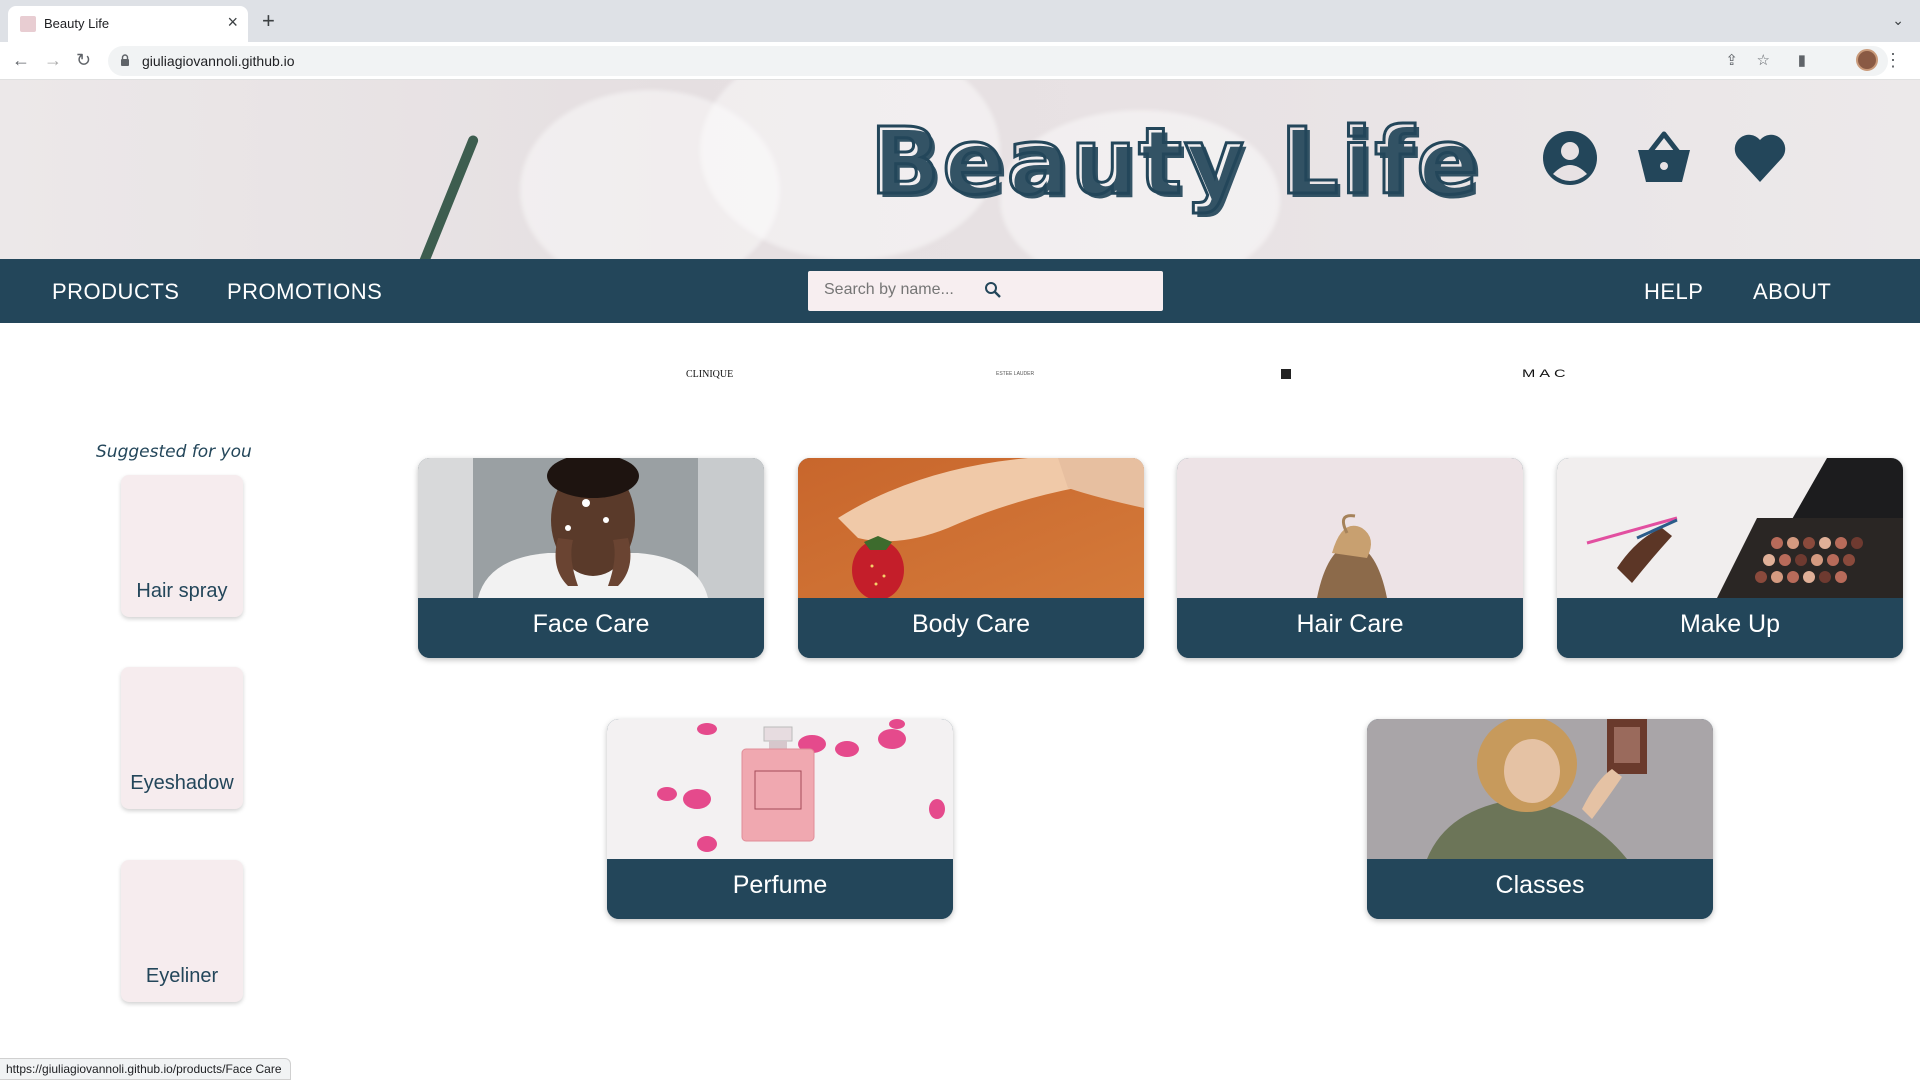 The image size is (1920, 1080). I want to click on category-label: Make Up, so click(1730, 628).